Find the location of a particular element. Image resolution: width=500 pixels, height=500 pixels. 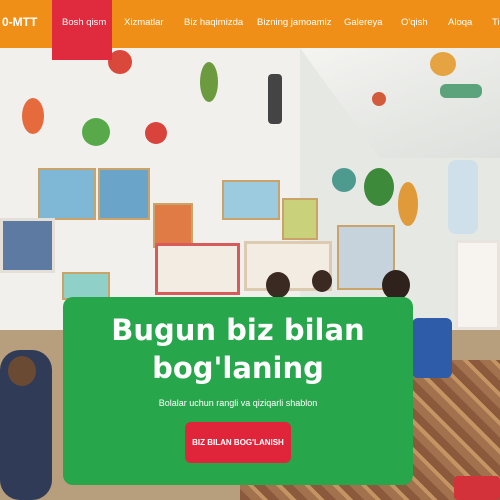

contact-us-button: BIZ BILAN BOG'LANISH is located at coordinates (238, 442).